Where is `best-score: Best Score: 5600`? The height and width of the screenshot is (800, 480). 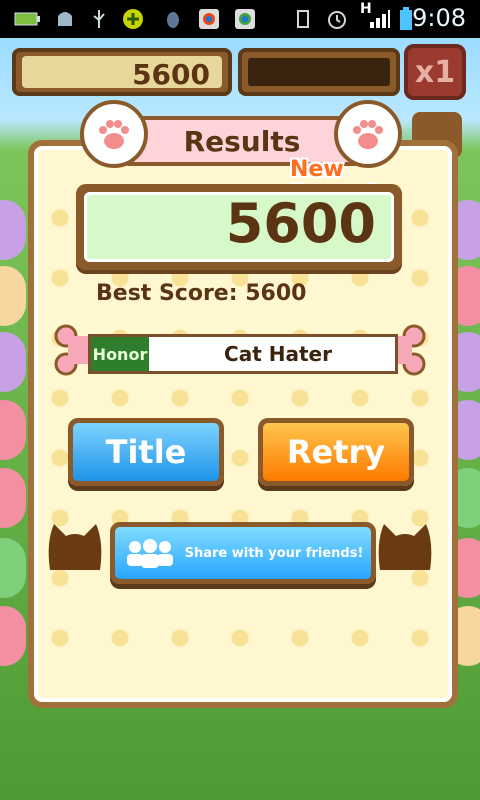 best-score: Best Score: 5600 is located at coordinates (201, 293).